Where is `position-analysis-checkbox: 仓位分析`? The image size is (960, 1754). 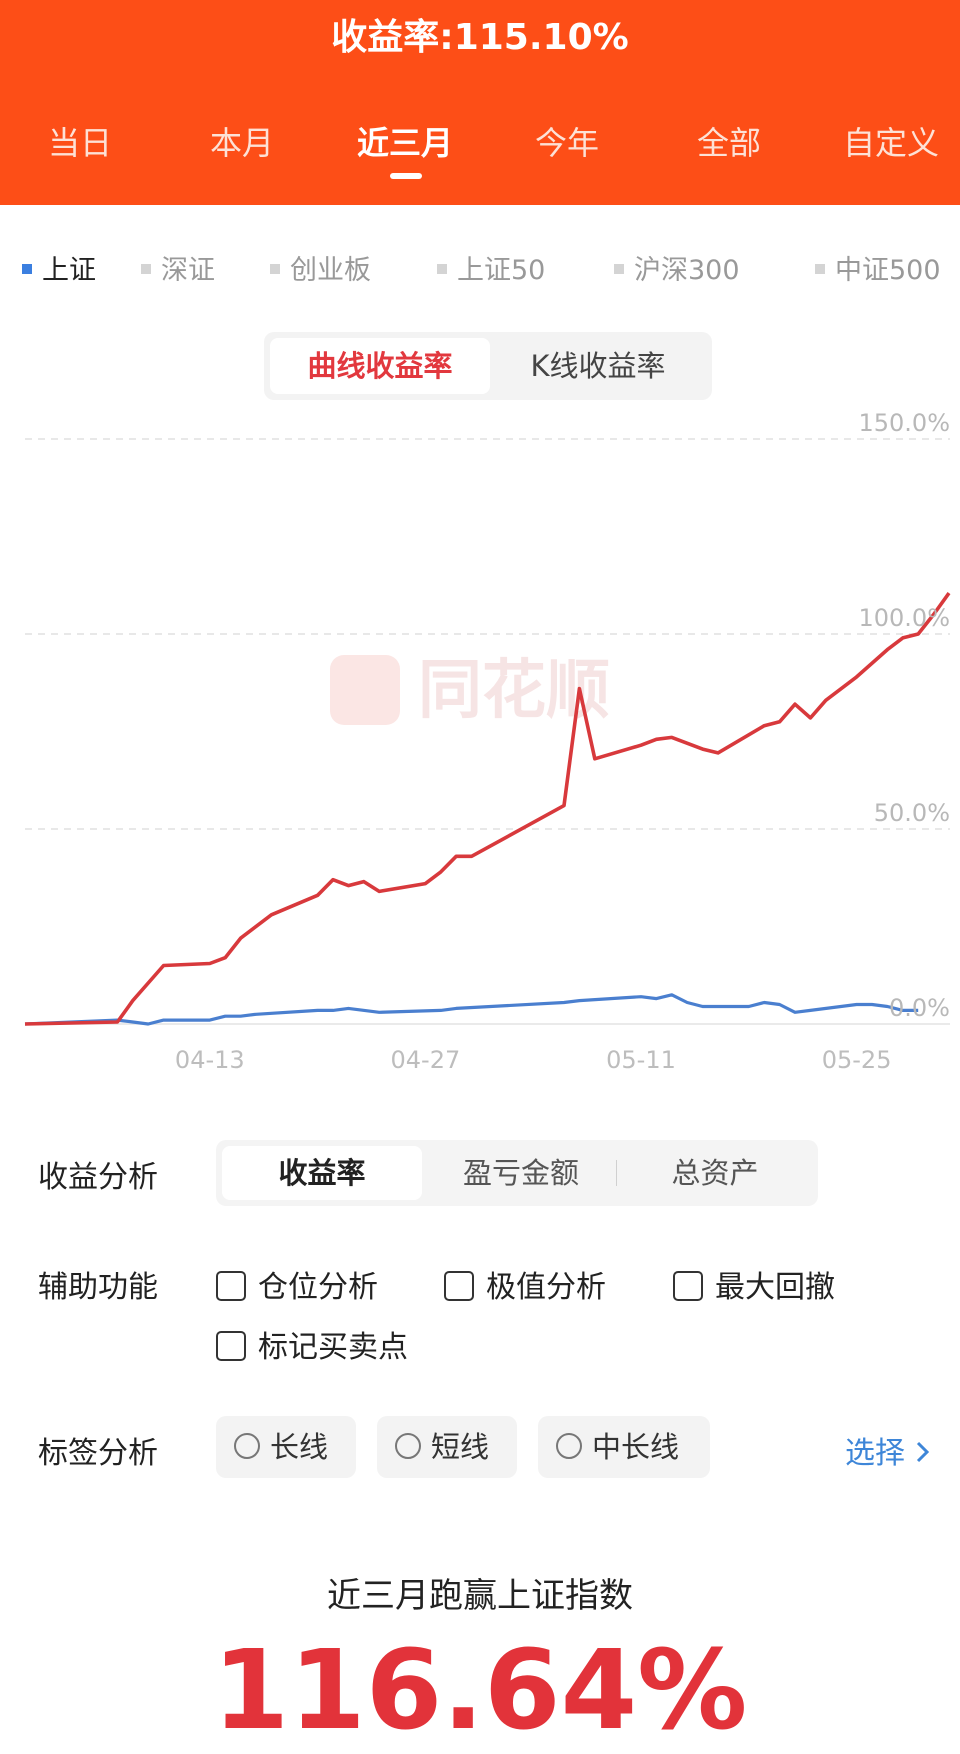 position-analysis-checkbox: 仓位分析 is located at coordinates (297, 1284).